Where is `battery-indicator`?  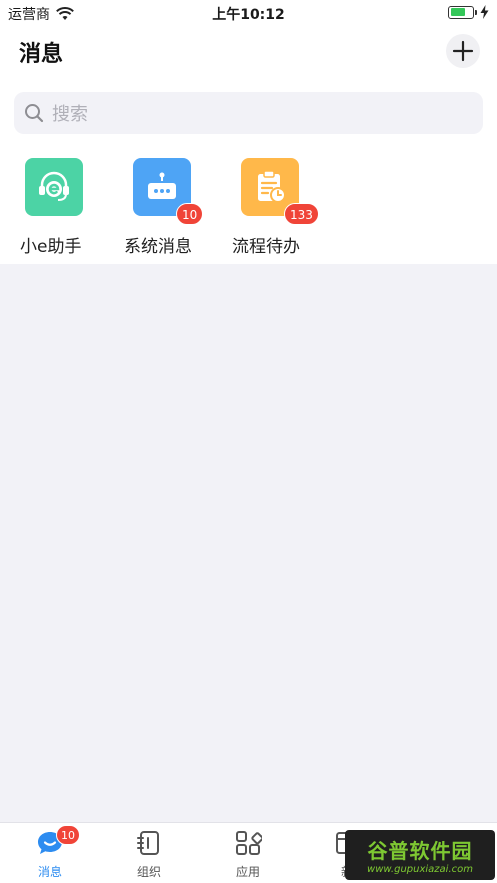
battery-indicator is located at coordinates (468, 12).